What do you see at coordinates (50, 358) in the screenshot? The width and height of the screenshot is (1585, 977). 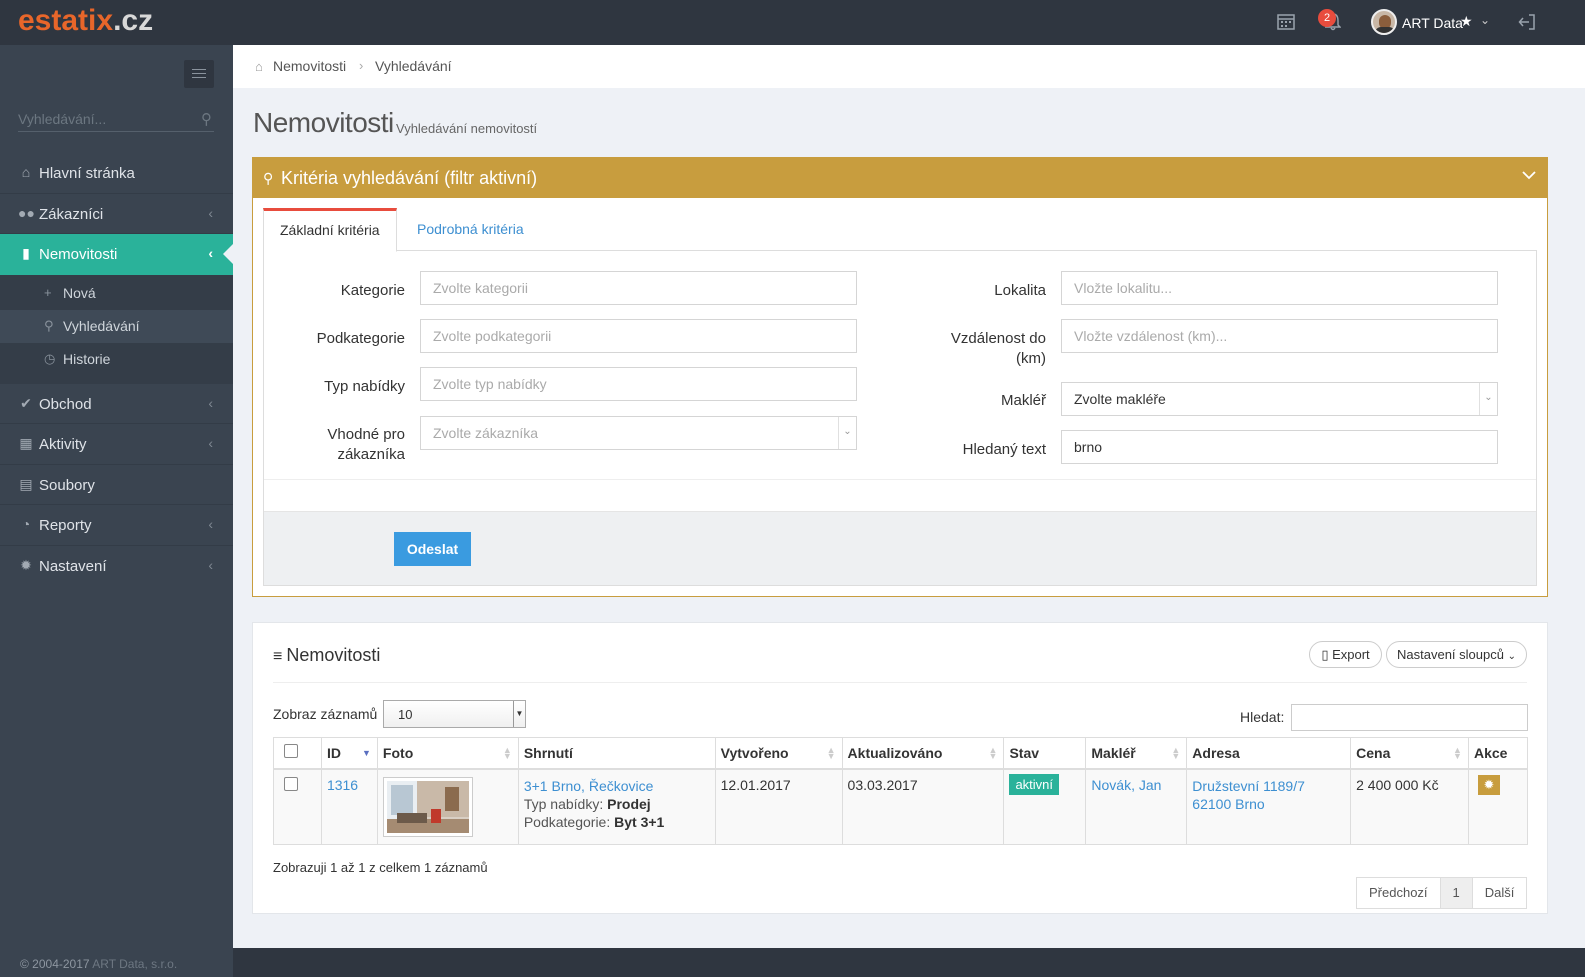 I see `clock-icon: ◷` at bounding box center [50, 358].